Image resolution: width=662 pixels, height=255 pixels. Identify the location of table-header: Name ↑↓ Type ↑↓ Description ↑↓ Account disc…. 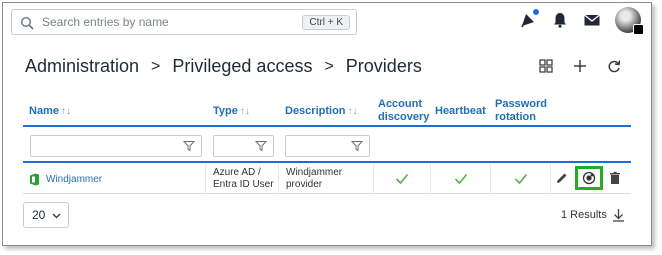
(327, 111).